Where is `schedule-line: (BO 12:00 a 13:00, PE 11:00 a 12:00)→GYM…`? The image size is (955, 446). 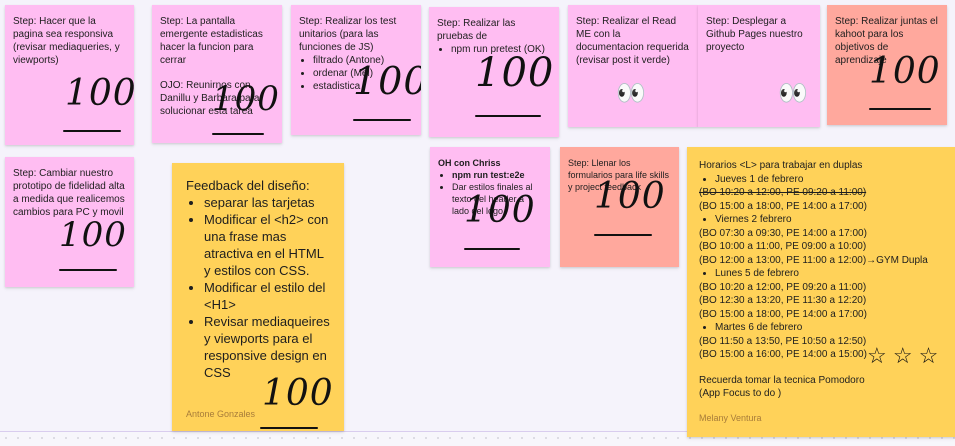
schedule-line: (BO 12:00 a 13:00, PE 11:00 a 12:00)→GYM… is located at coordinates (813, 260).